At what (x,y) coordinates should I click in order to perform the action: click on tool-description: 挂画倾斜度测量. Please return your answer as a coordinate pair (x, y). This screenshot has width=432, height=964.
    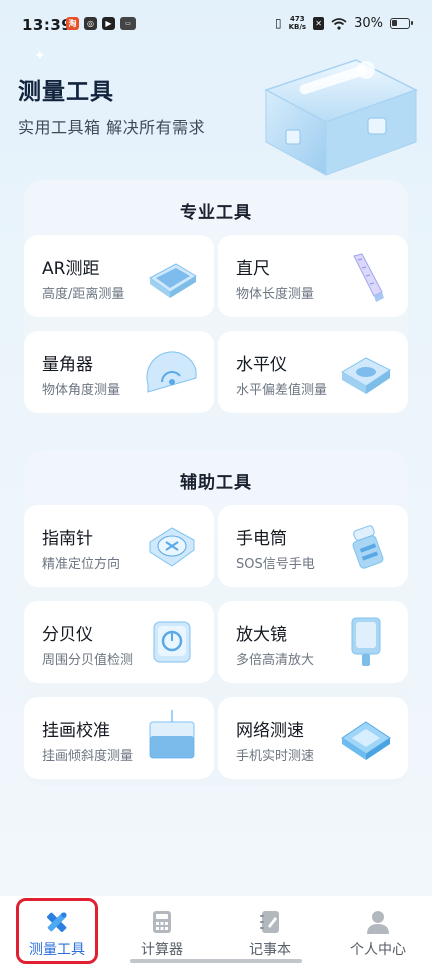
    Looking at the image, I should click on (88, 756).